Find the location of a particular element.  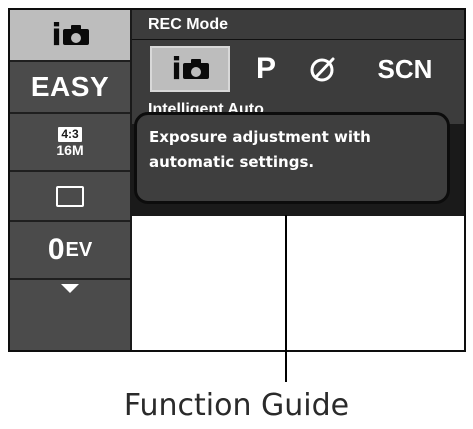

function-guide-caption: Function Guide is located at coordinates (236, 405).